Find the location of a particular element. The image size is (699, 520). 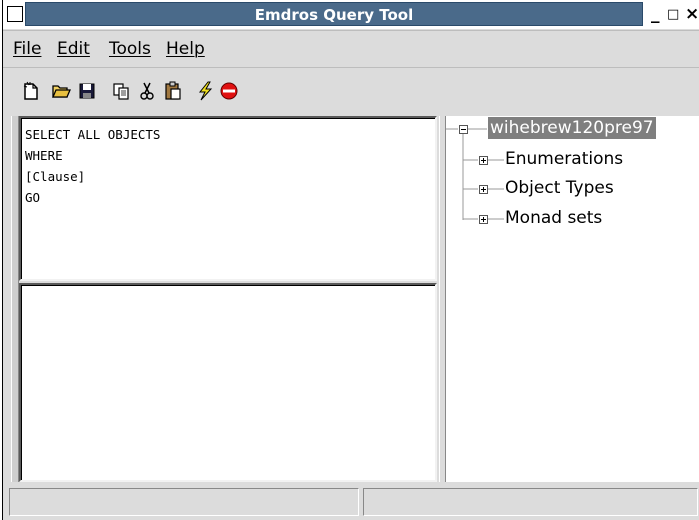

paste-clipboard-icon is located at coordinates (173, 90).